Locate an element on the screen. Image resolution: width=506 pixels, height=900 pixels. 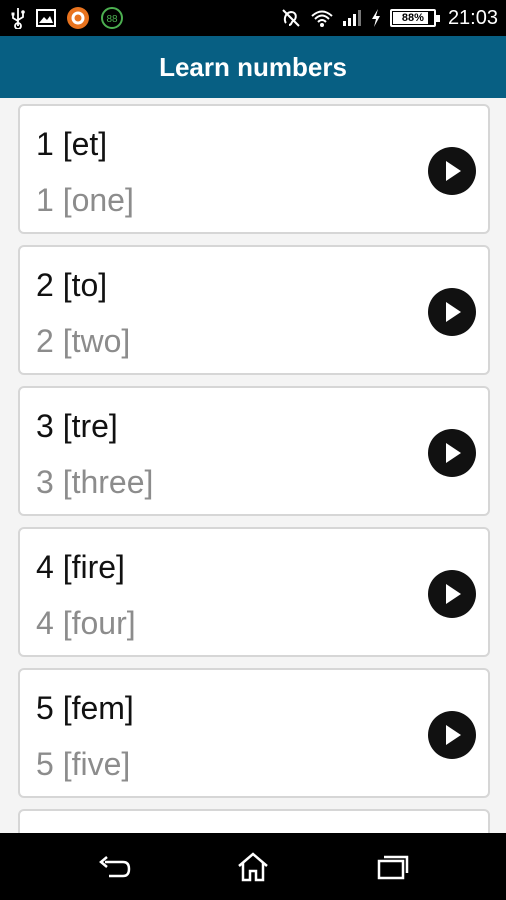
usb-icon is located at coordinates (18, 18).